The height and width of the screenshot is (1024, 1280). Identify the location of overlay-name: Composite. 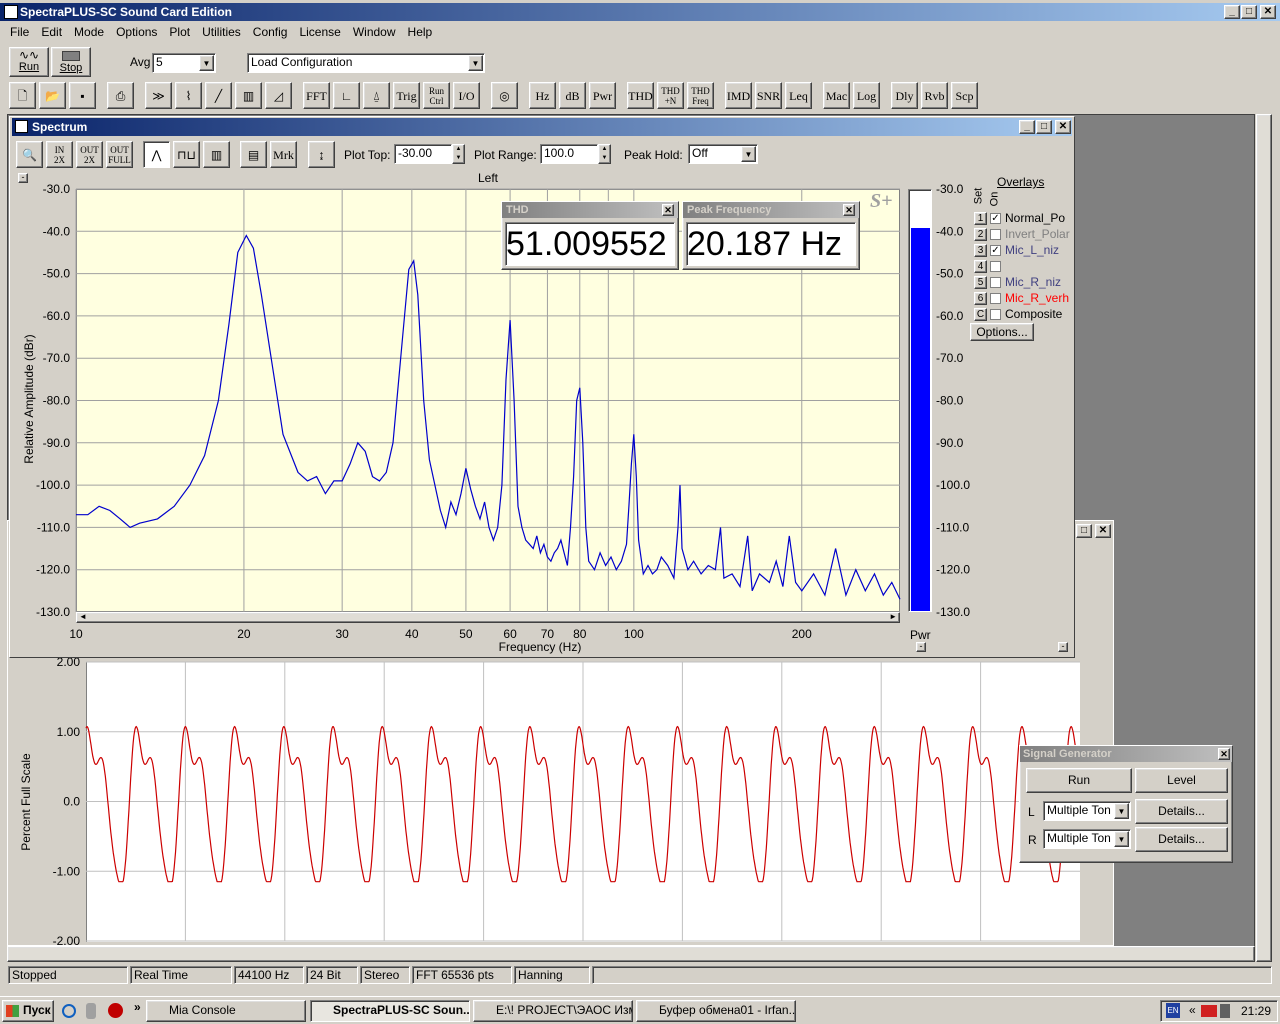
(1034, 314).